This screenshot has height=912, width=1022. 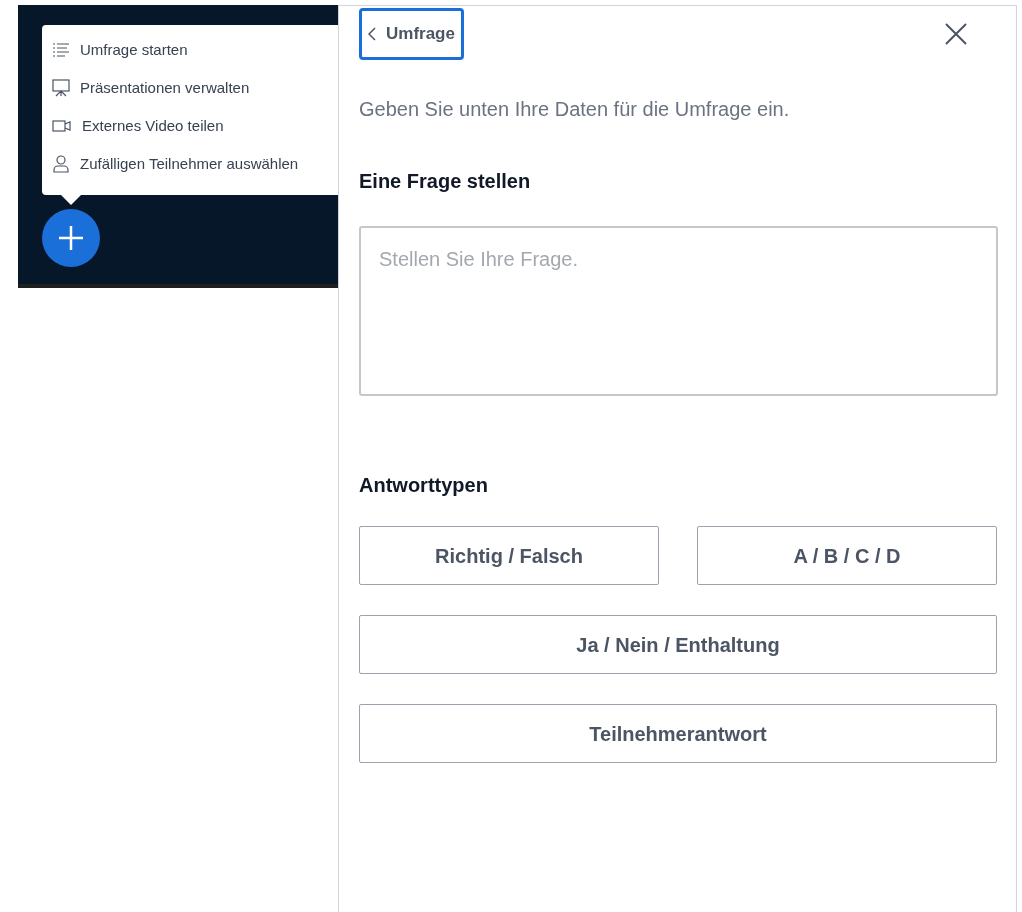 What do you see at coordinates (62, 126) in the screenshot?
I see `video-camera-icon` at bounding box center [62, 126].